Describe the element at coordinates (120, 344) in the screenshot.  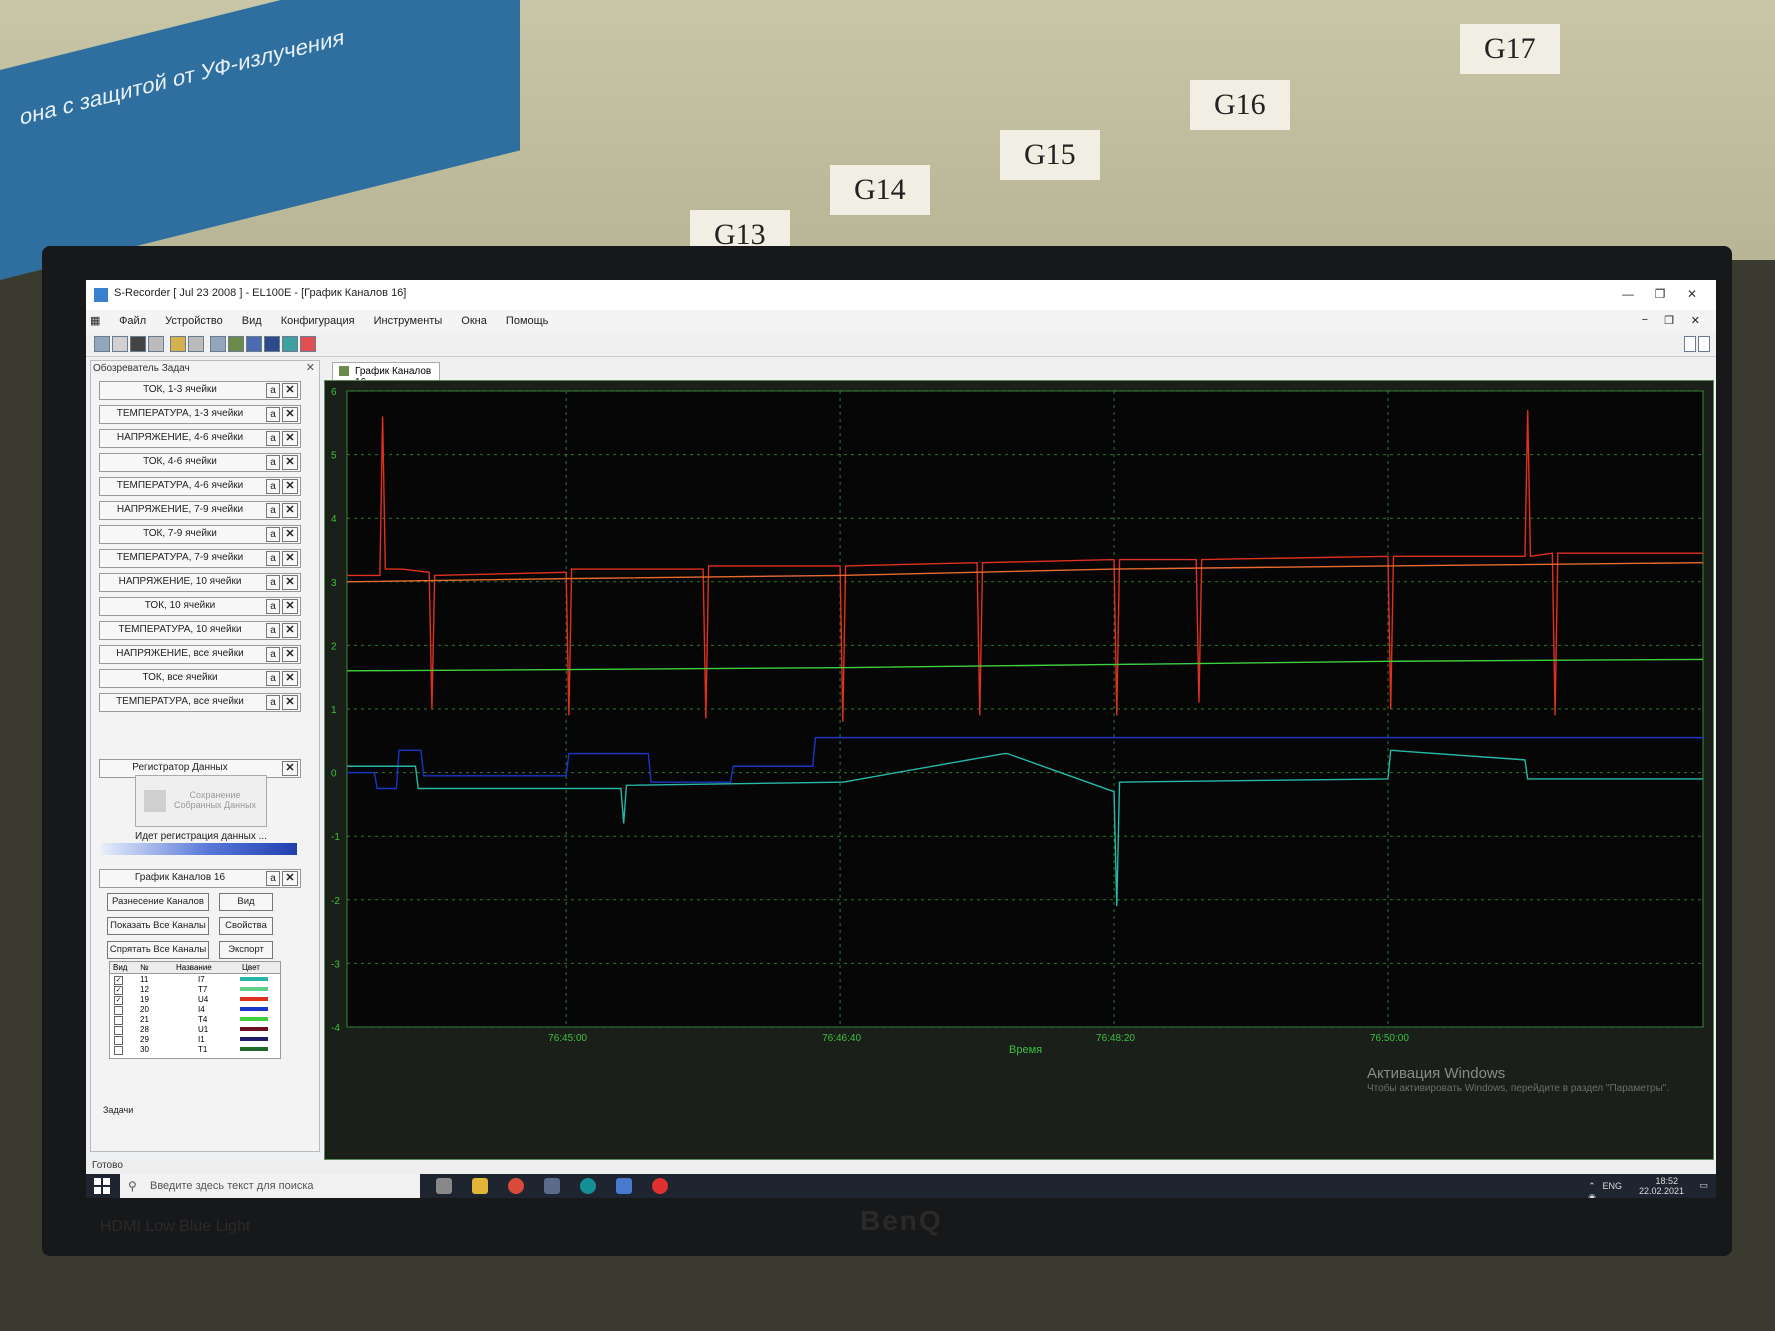
I see `play-icon` at that location.